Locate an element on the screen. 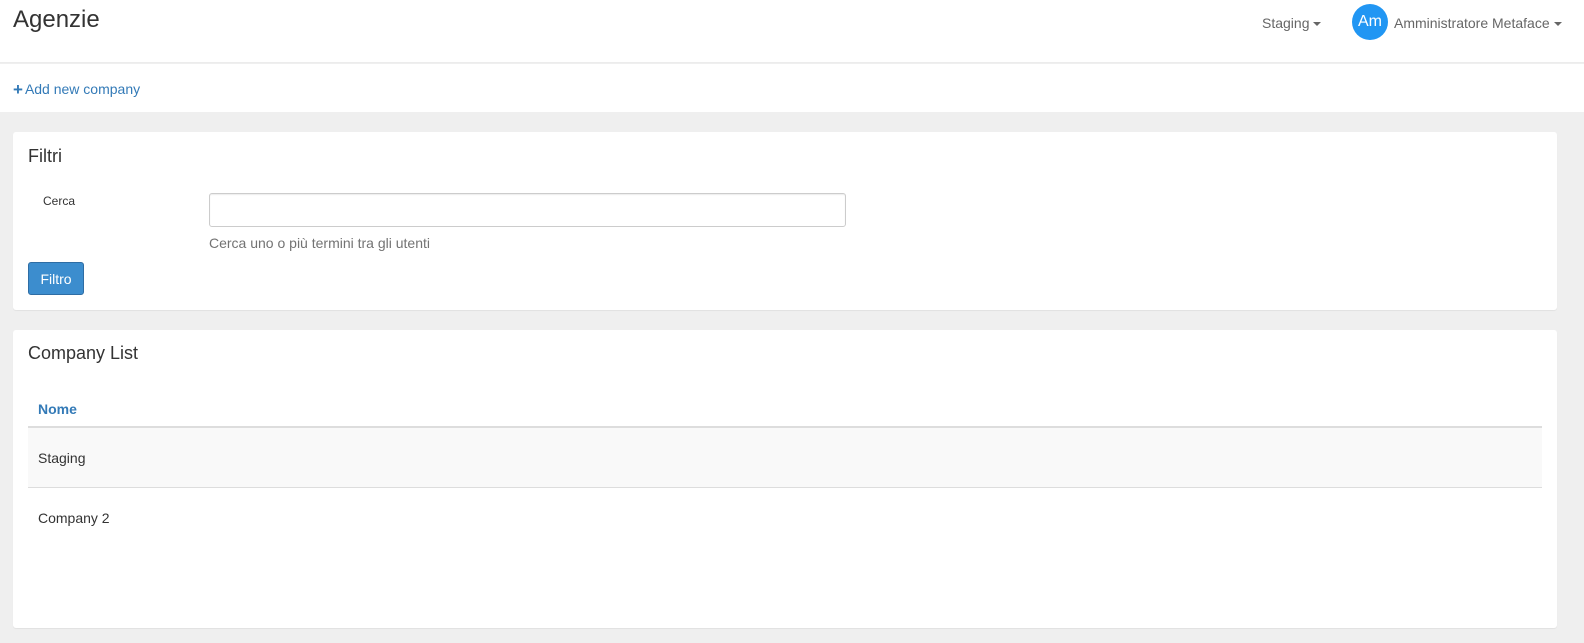  filter-button: Filtro is located at coordinates (56, 278).